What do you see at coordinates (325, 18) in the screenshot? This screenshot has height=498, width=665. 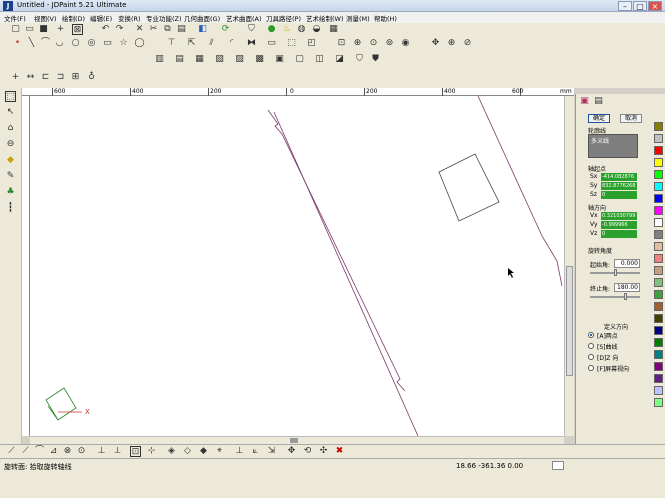 I see `menu-art-draw: 艺术绘制(W)` at bounding box center [325, 18].